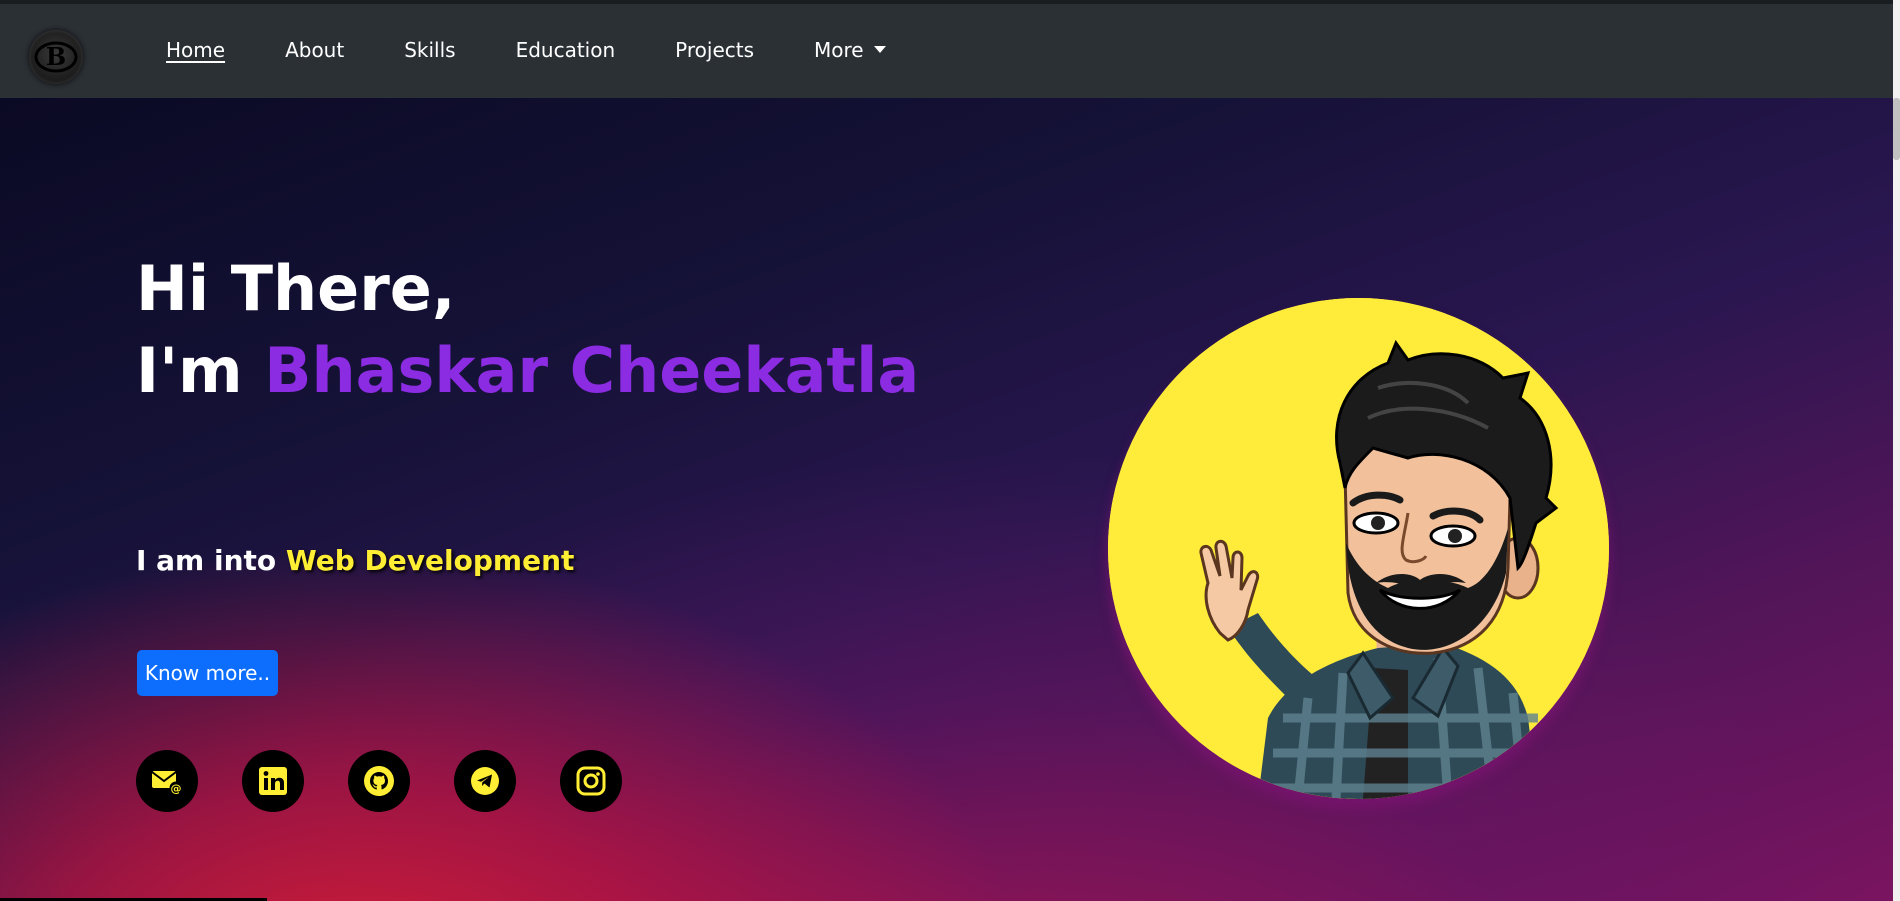  What do you see at coordinates (430, 560) in the screenshot?
I see `hero-typed-text: Web Development` at bounding box center [430, 560].